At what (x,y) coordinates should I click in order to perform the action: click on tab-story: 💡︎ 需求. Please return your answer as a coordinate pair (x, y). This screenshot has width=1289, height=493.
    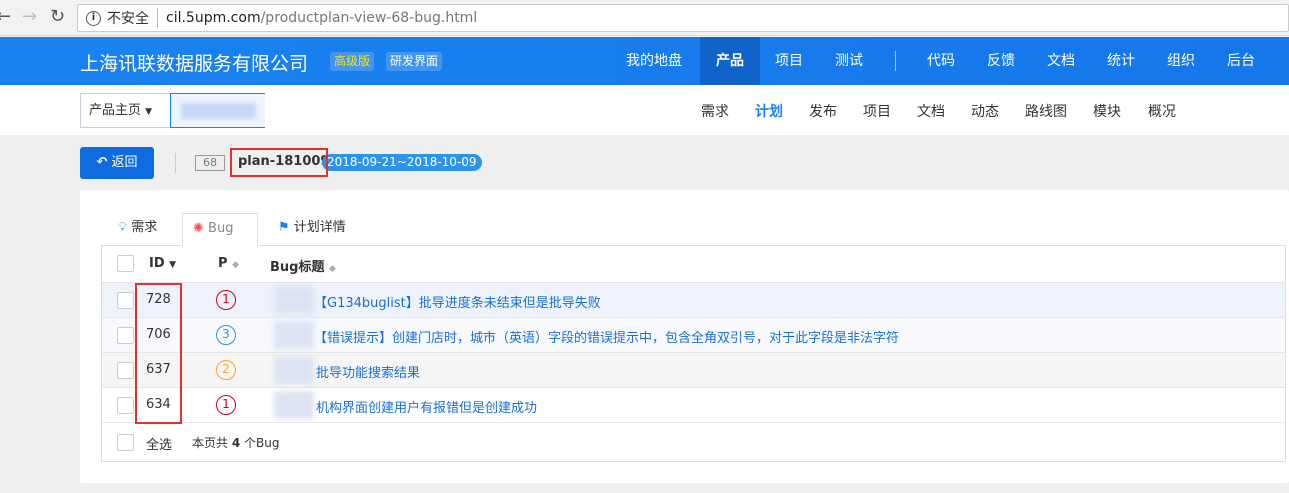
    Looking at the image, I should click on (137, 229).